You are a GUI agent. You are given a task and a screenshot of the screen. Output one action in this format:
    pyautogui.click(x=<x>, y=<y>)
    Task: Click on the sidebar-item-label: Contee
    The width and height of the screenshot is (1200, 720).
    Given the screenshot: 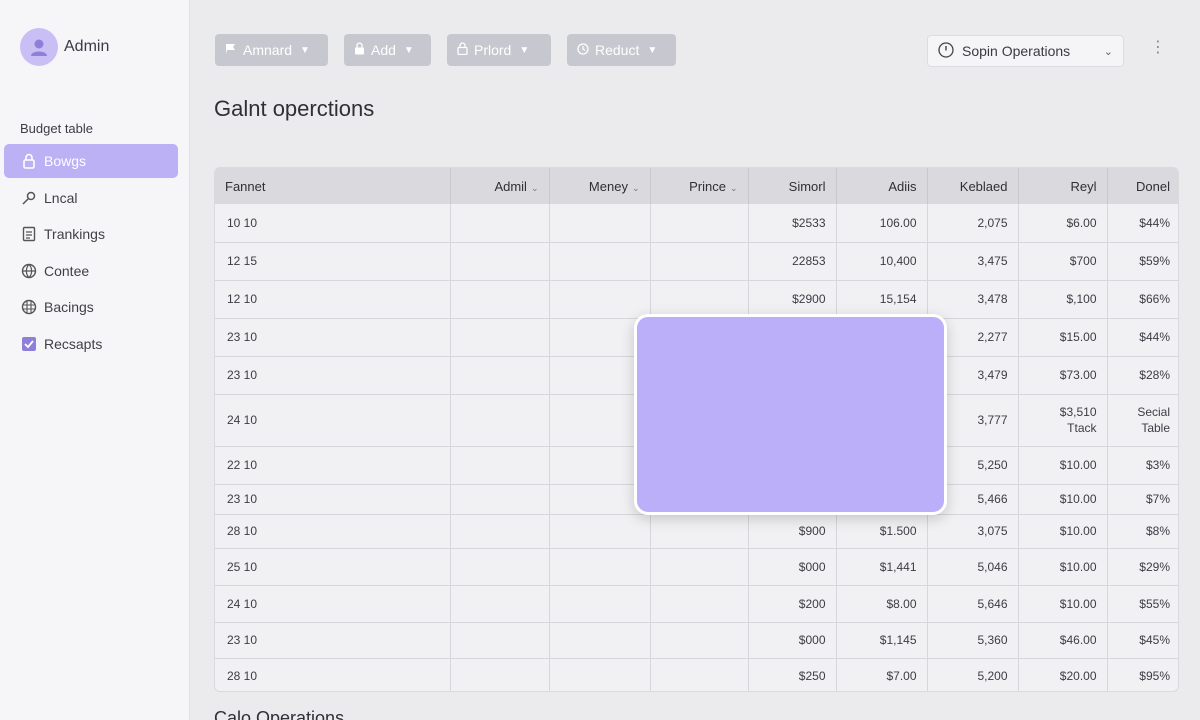 What is the action you would take?
    pyautogui.click(x=67, y=270)
    